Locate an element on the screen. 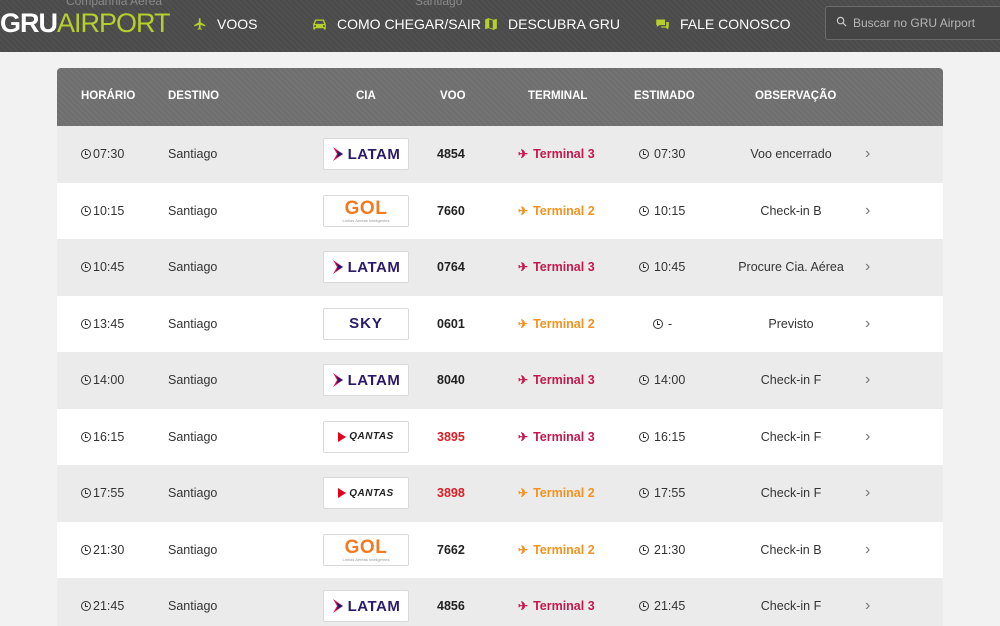 The height and width of the screenshot is (626, 1000). flight-number: 3895 is located at coordinates (451, 436).